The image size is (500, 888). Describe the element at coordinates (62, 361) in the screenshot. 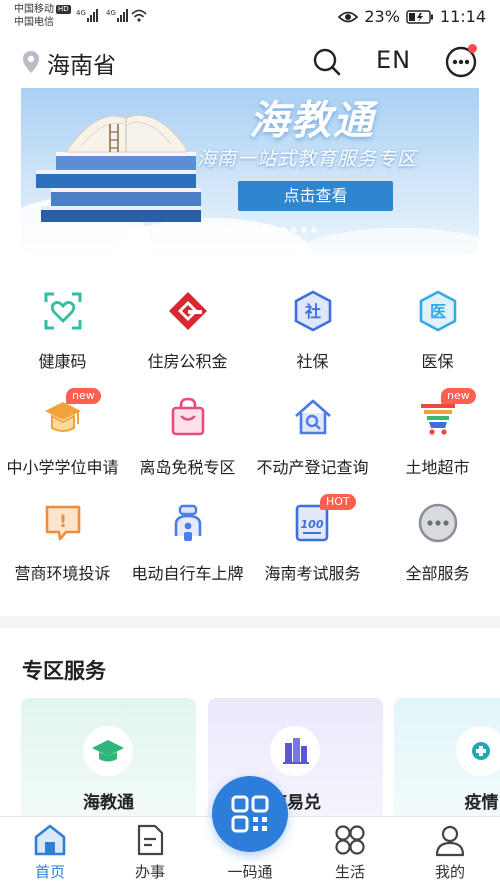

I see `service-label: 健康码` at that location.